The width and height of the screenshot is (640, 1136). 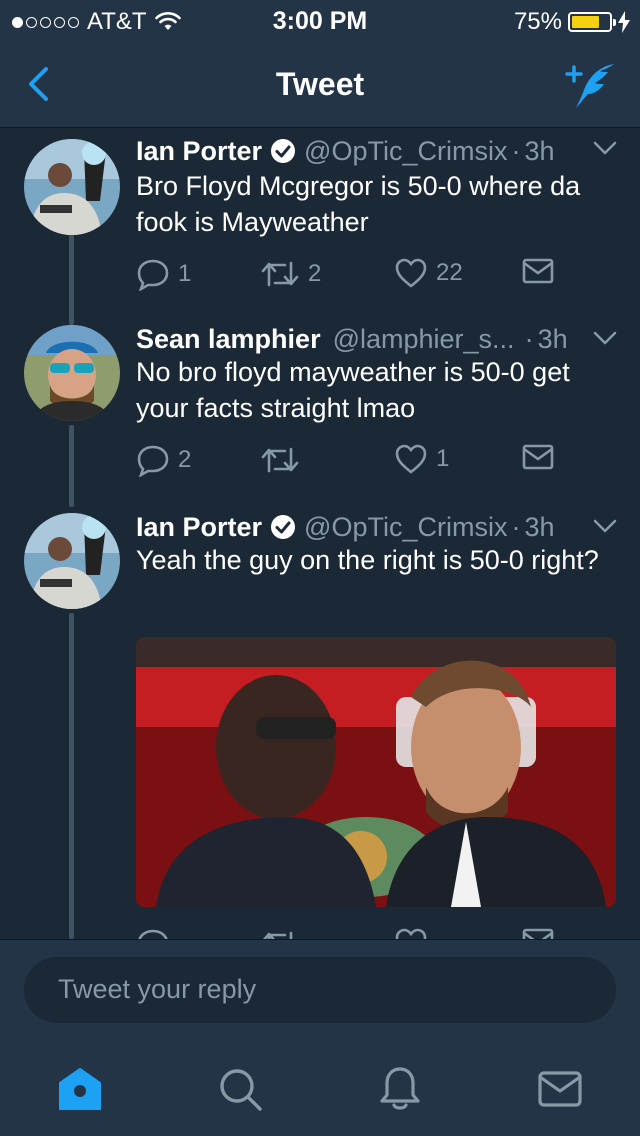 What do you see at coordinates (443, 458) in the screenshot?
I see `like-count: 1` at bounding box center [443, 458].